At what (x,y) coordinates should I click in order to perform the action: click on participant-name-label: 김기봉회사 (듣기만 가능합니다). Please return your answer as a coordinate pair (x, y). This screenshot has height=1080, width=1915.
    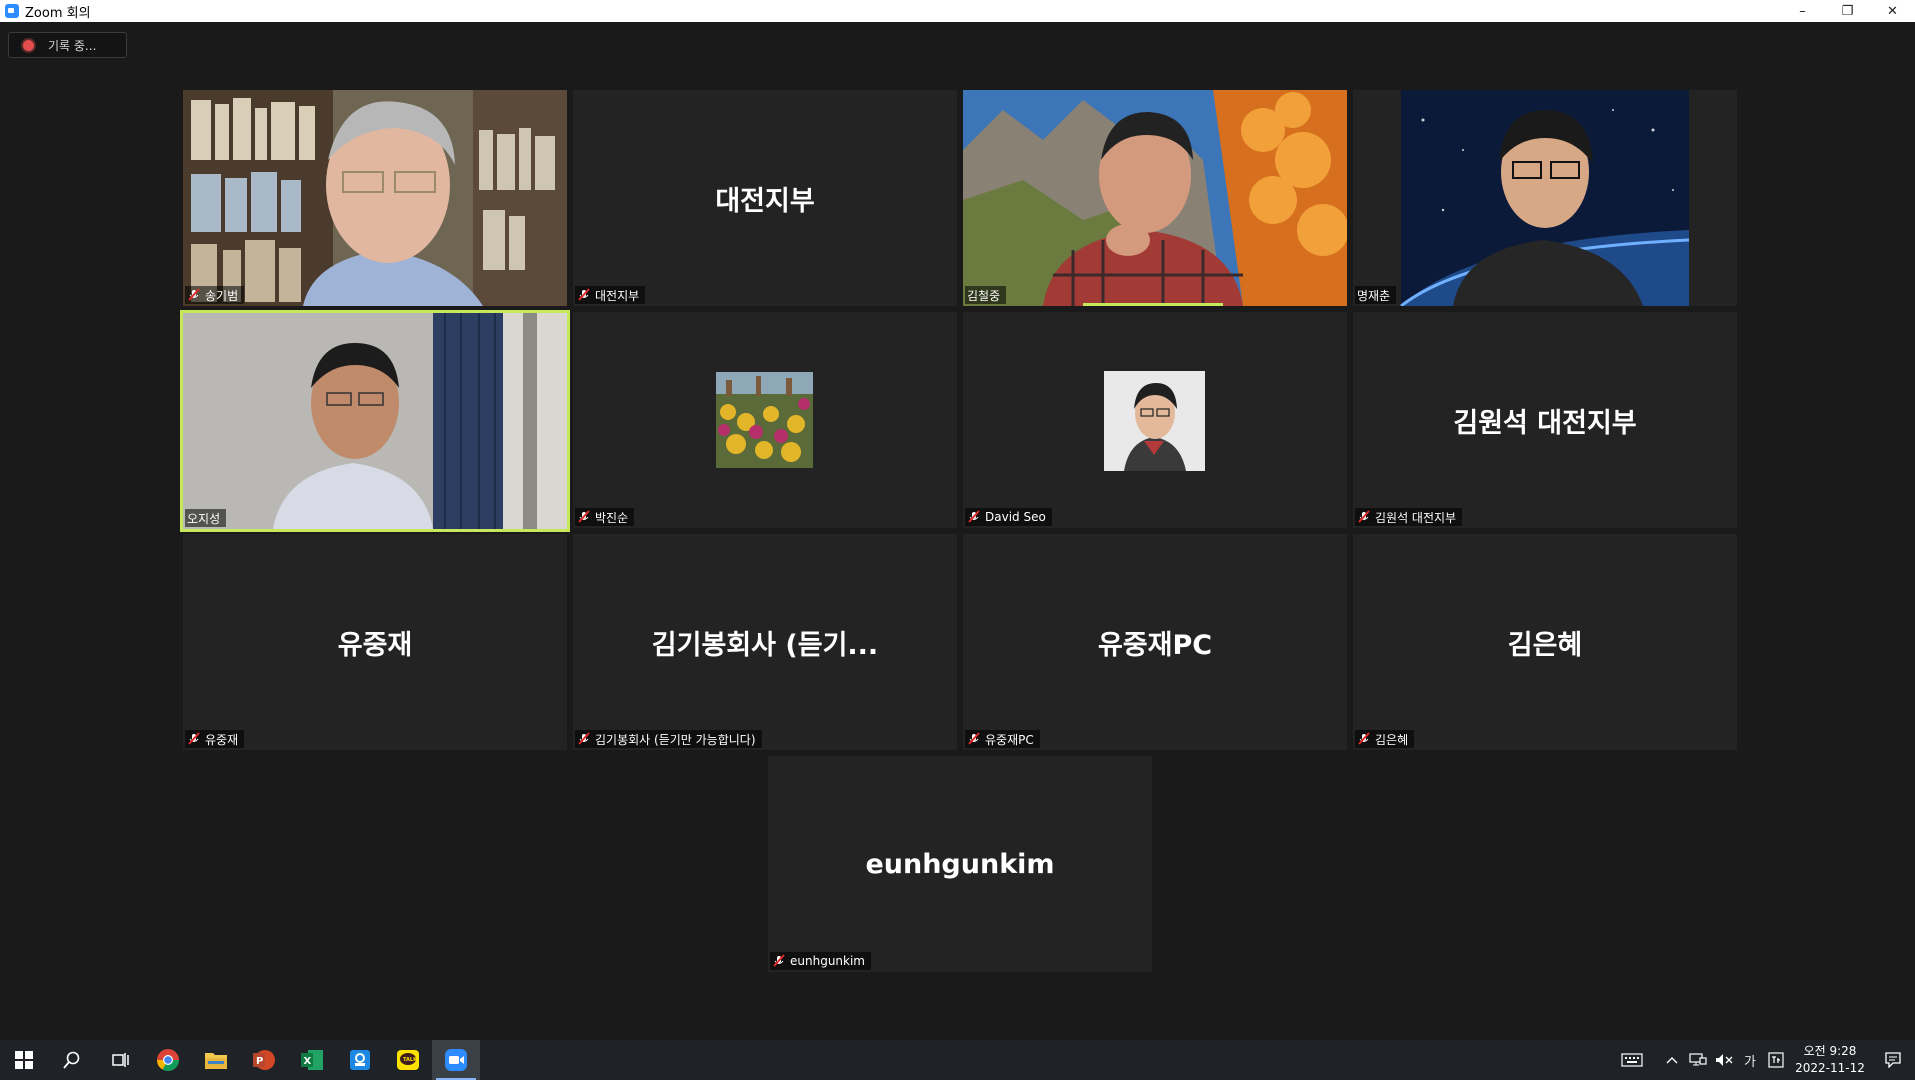
    Looking at the image, I should click on (668, 739).